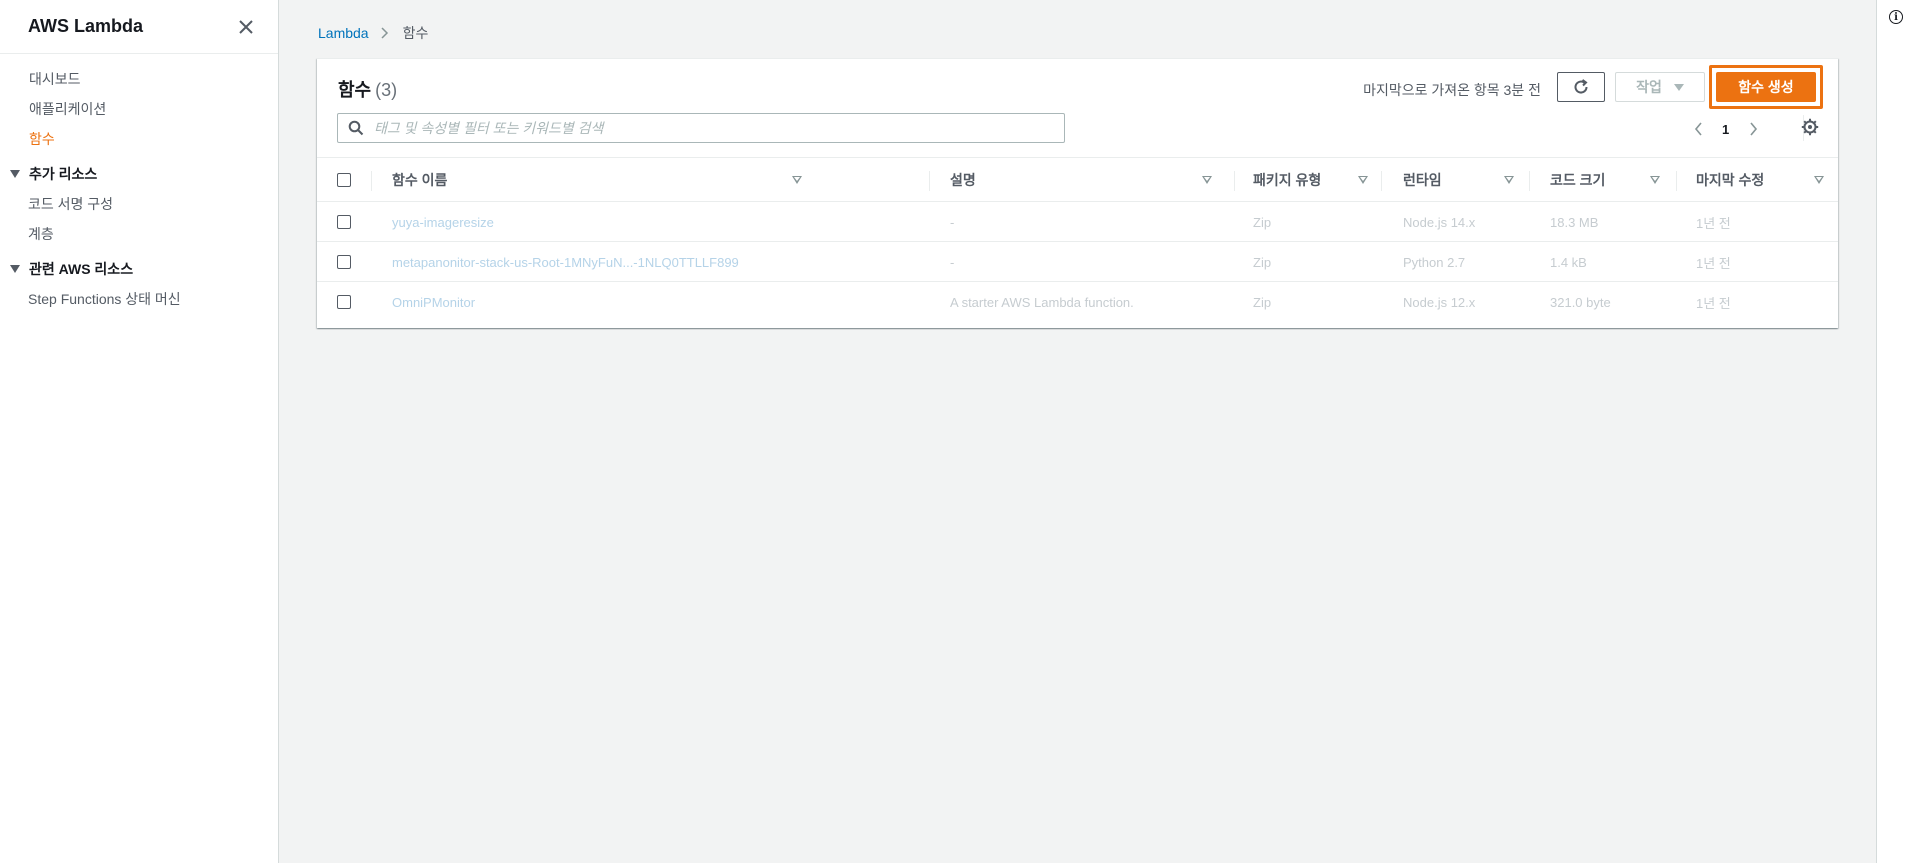 The width and height of the screenshot is (1915, 863). Describe the element at coordinates (1610, 180) in the screenshot. I see `column-header-code-size: 코드 크기` at that location.